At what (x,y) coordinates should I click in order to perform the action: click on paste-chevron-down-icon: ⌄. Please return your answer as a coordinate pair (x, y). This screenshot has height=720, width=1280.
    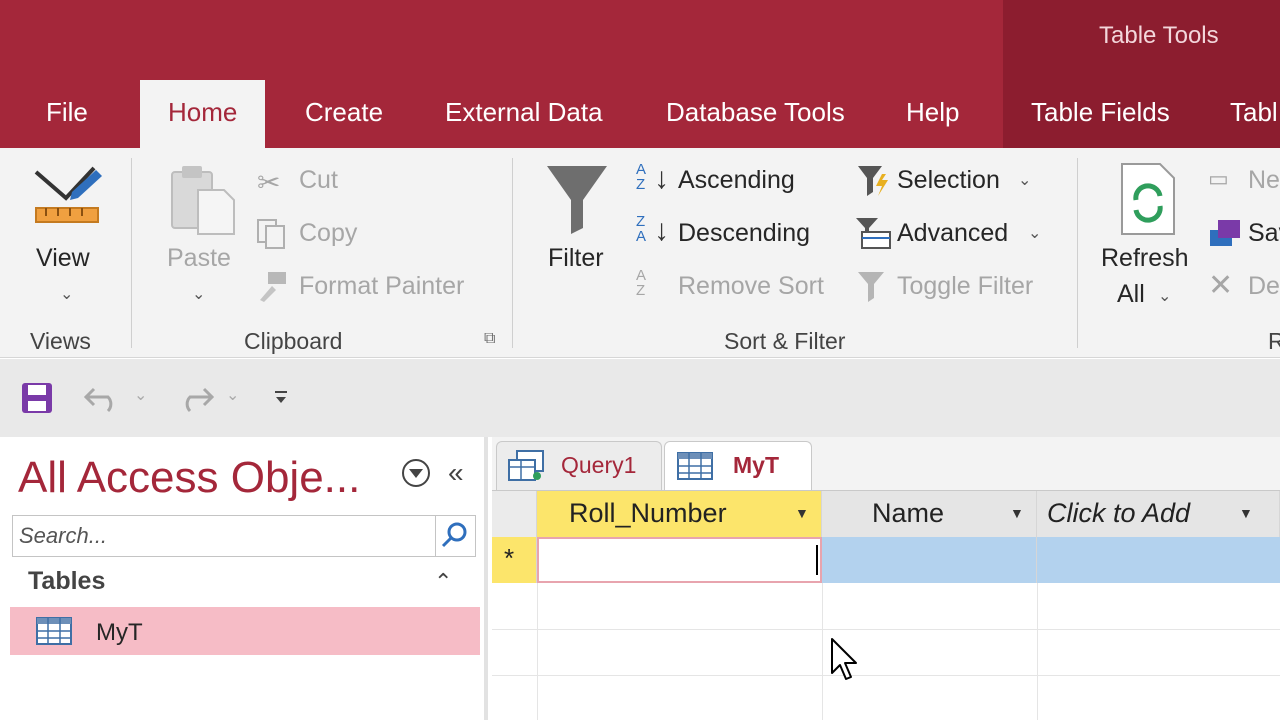
    Looking at the image, I should click on (199, 294).